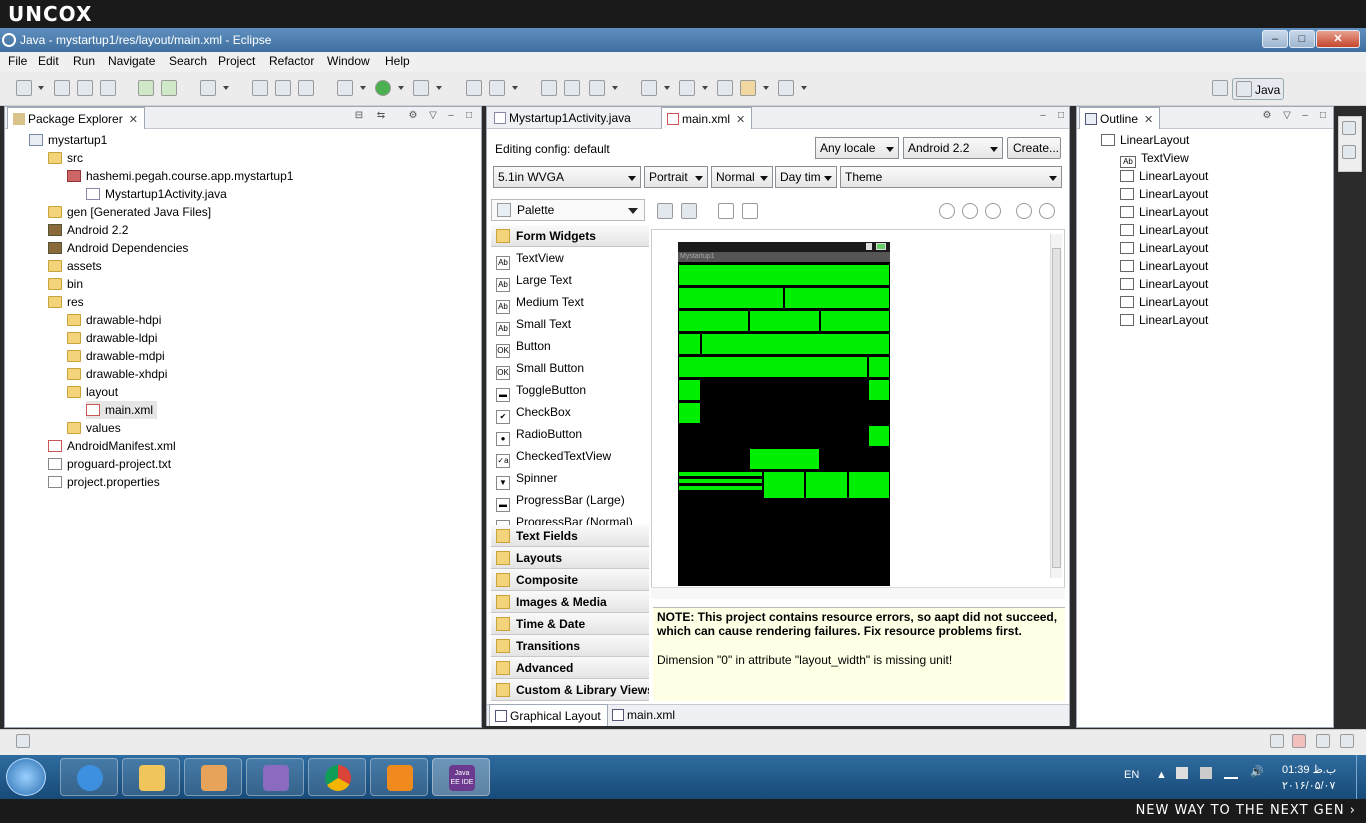 The width and height of the screenshot is (1366, 823). What do you see at coordinates (570, 236) in the screenshot?
I see `palette-category-form-widgets: Form Widgets` at bounding box center [570, 236].